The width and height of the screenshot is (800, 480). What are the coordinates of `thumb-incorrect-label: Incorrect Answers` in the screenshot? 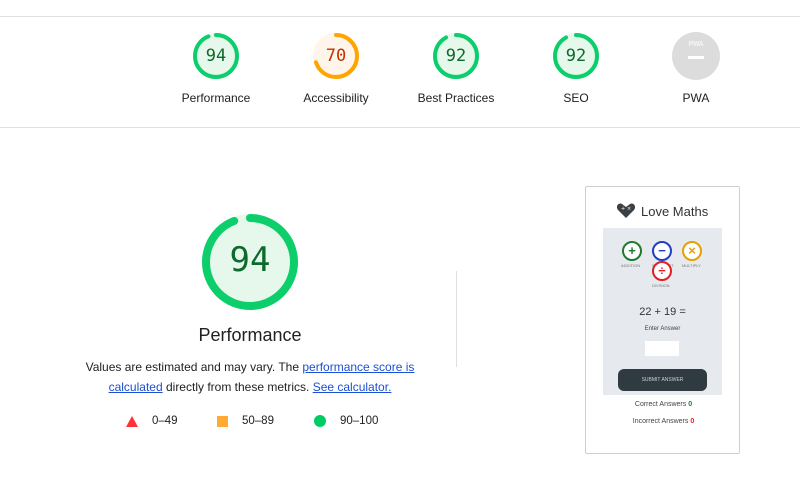 It's located at (660, 421).